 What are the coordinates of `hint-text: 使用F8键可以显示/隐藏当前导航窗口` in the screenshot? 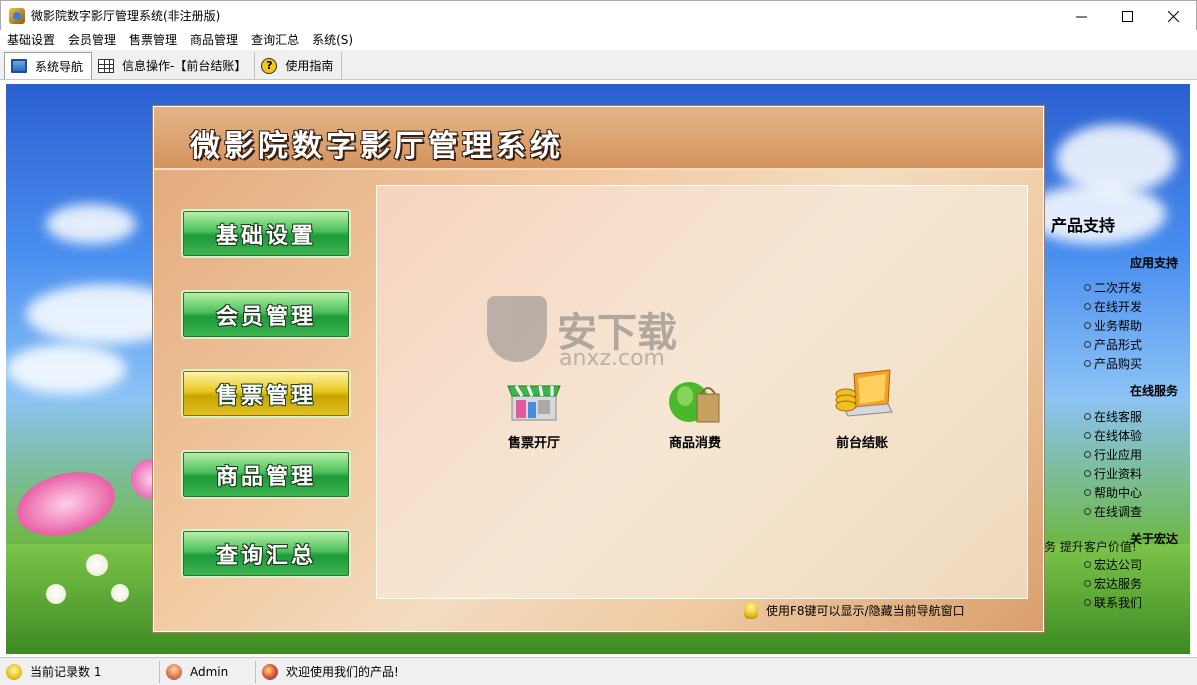 It's located at (865, 610).